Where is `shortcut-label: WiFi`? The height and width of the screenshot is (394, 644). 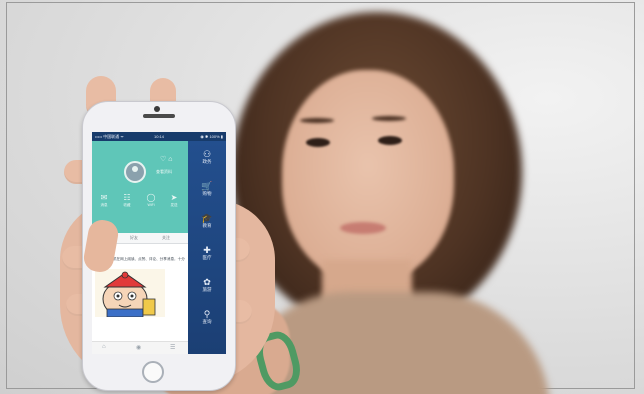 shortcut-label: WiFi is located at coordinates (151, 205).